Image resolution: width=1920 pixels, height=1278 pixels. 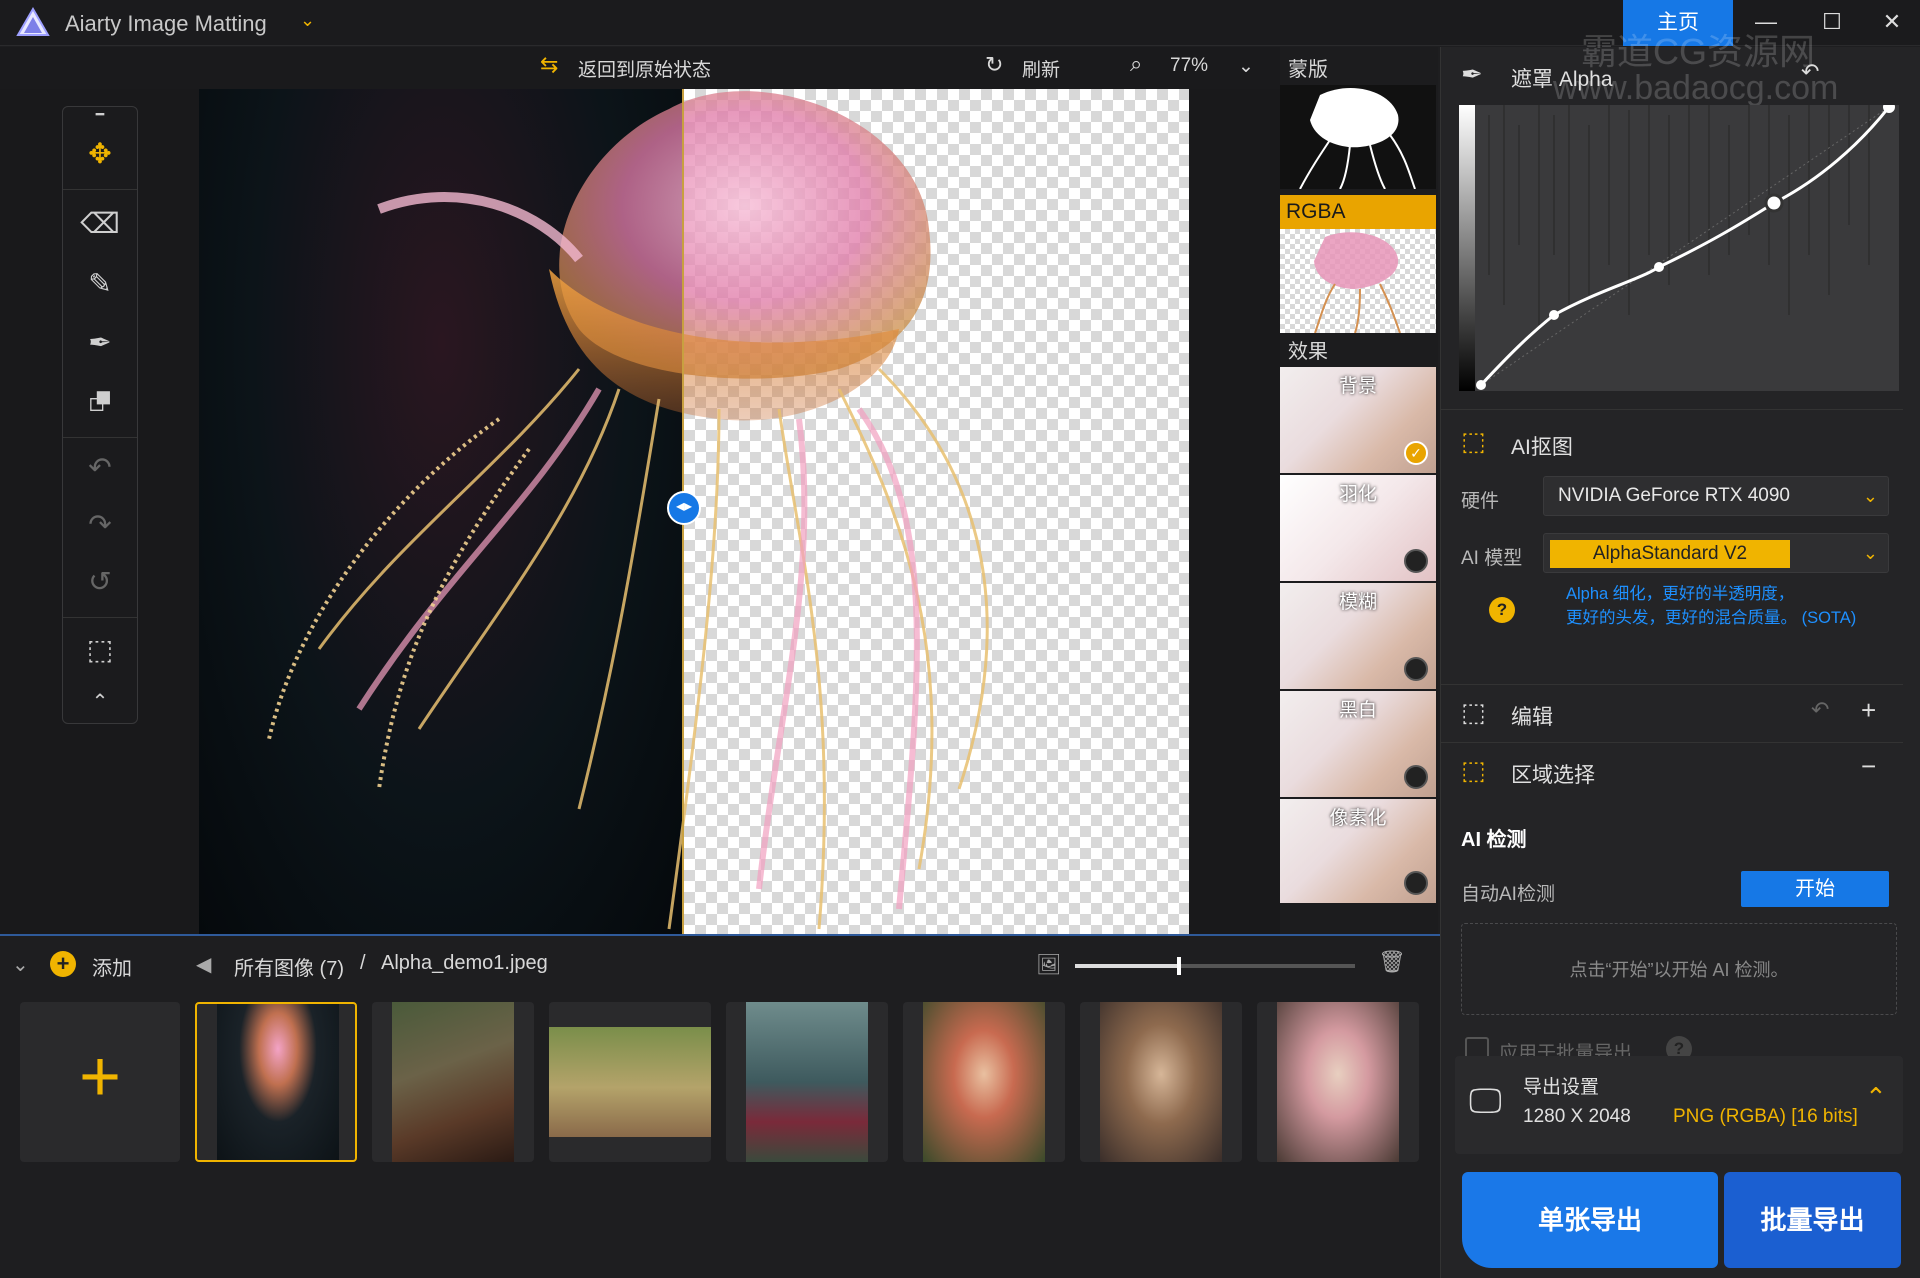 What do you see at coordinates (1041, 68) in the screenshot?
I see `refresh-button: 刷新` at bounding box center [1041, 68].